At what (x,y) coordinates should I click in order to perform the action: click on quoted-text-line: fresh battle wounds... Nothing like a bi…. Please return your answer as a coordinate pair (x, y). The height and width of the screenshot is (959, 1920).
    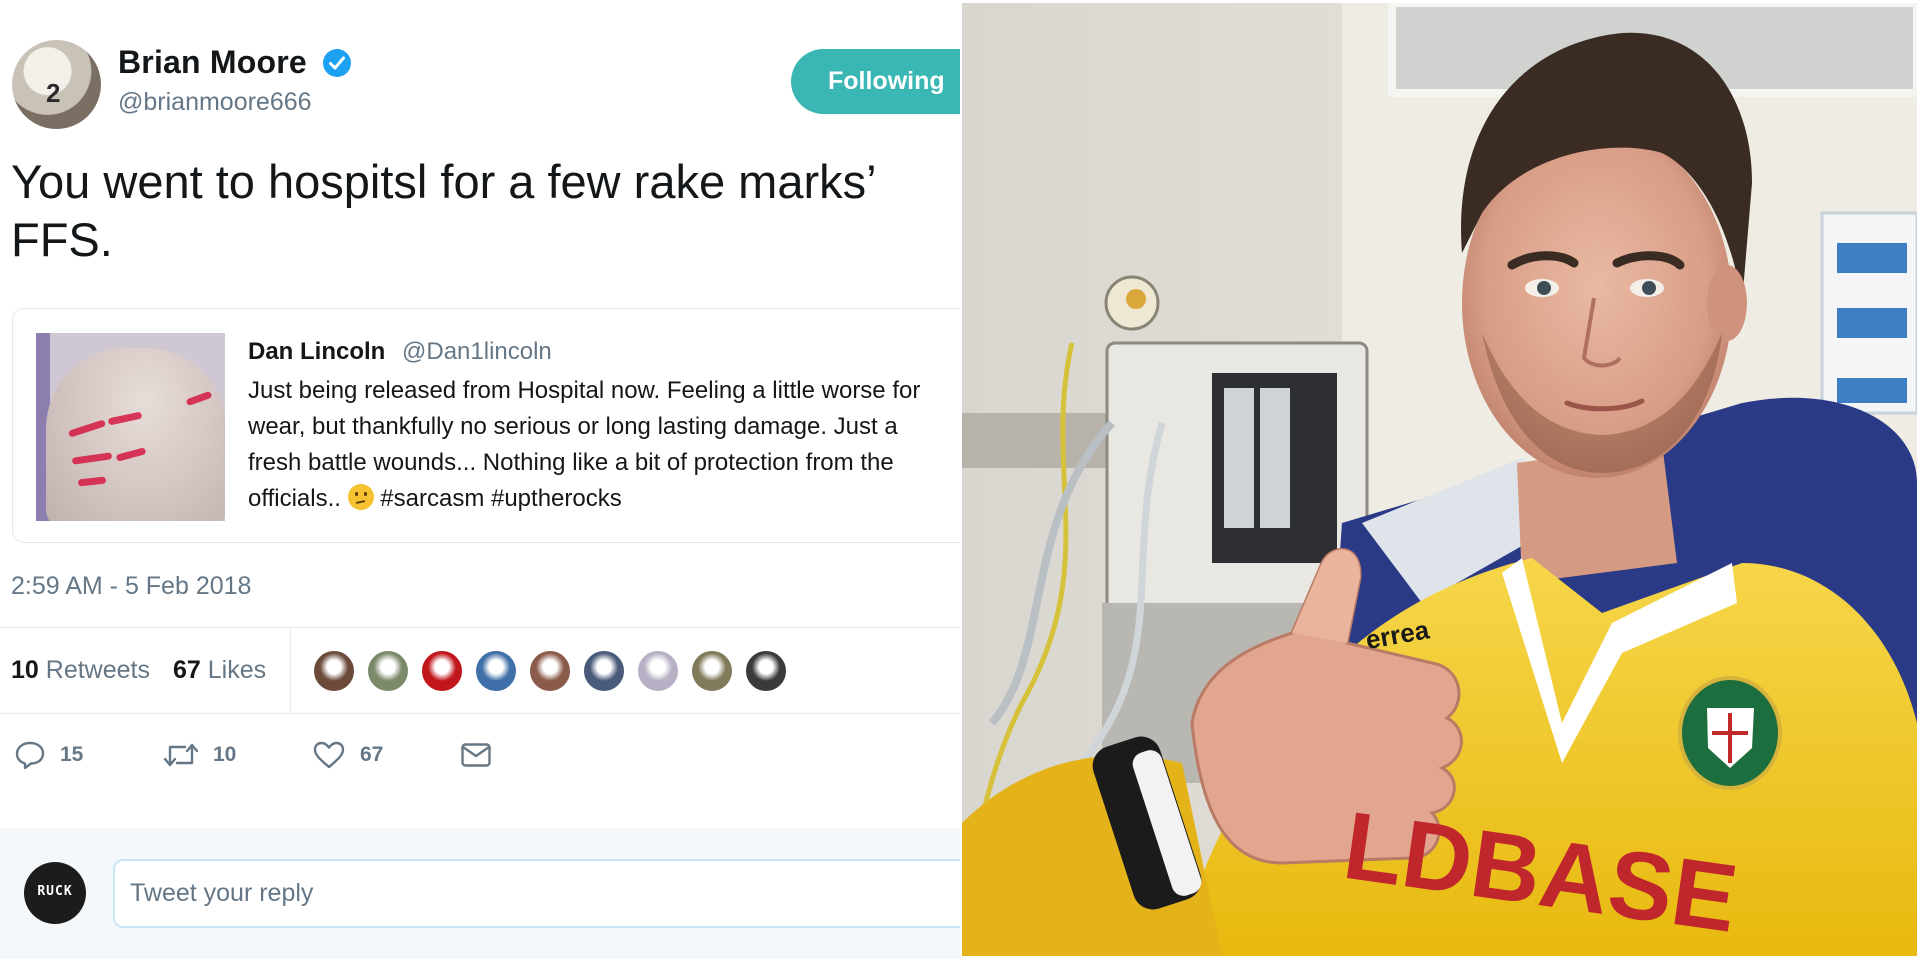
    Looking at the image, I should click on (571, 462).